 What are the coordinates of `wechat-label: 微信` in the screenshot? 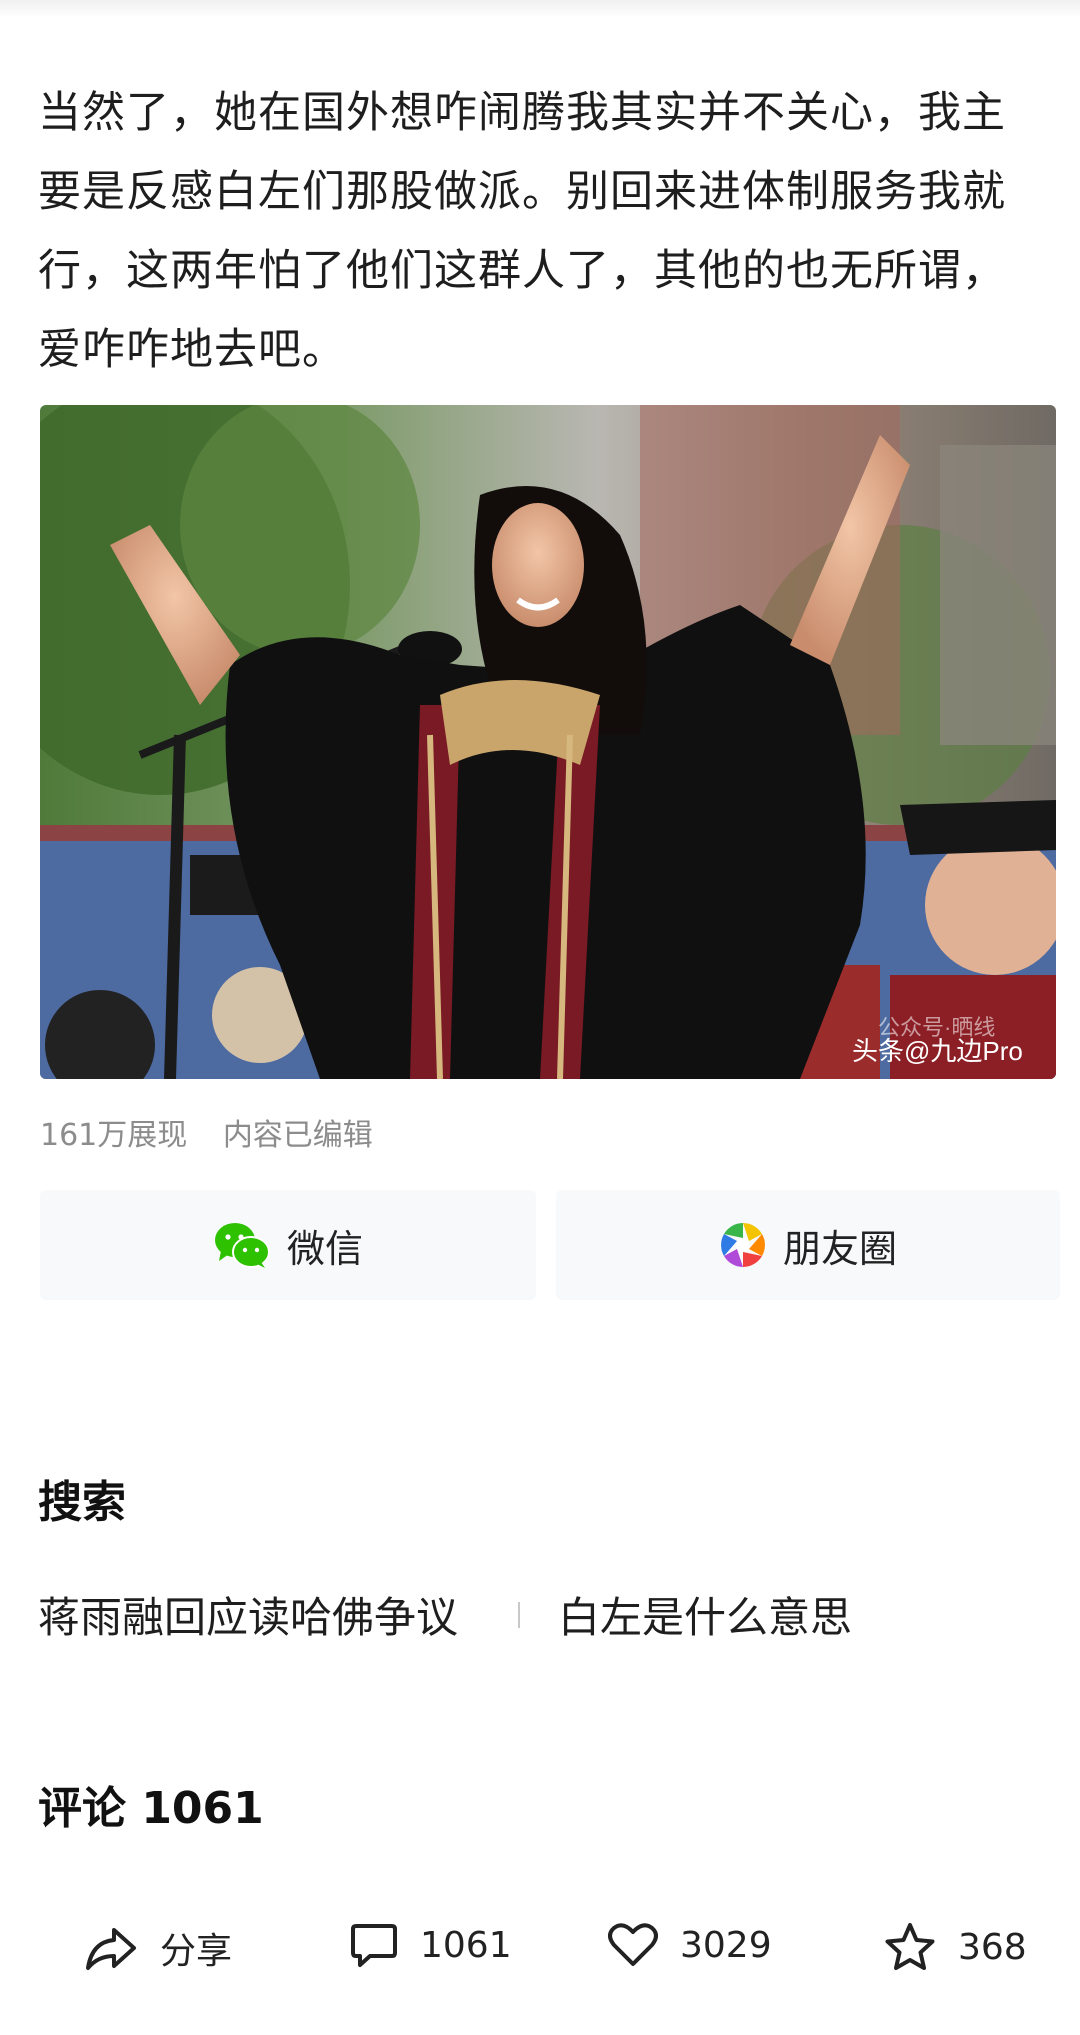 It's located at (324, 1248).